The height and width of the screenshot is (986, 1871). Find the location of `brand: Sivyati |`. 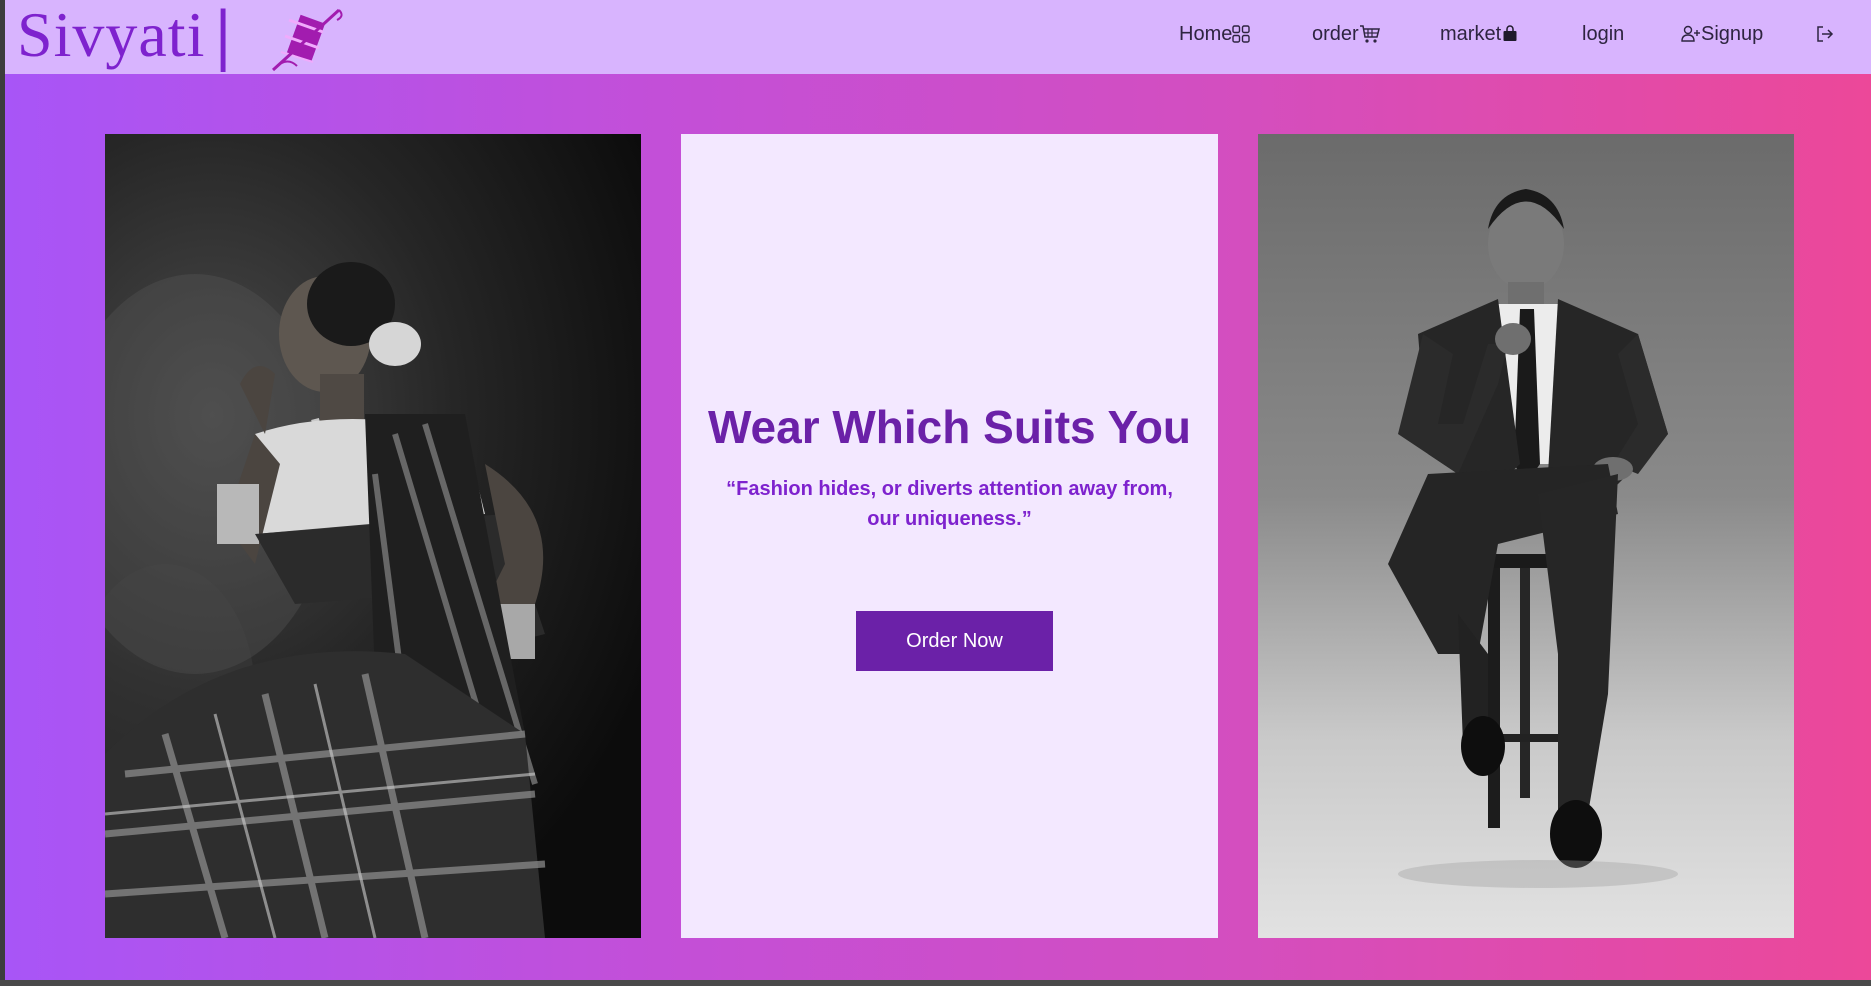

brand: Sivyati | is located at coordinates (124, 36).